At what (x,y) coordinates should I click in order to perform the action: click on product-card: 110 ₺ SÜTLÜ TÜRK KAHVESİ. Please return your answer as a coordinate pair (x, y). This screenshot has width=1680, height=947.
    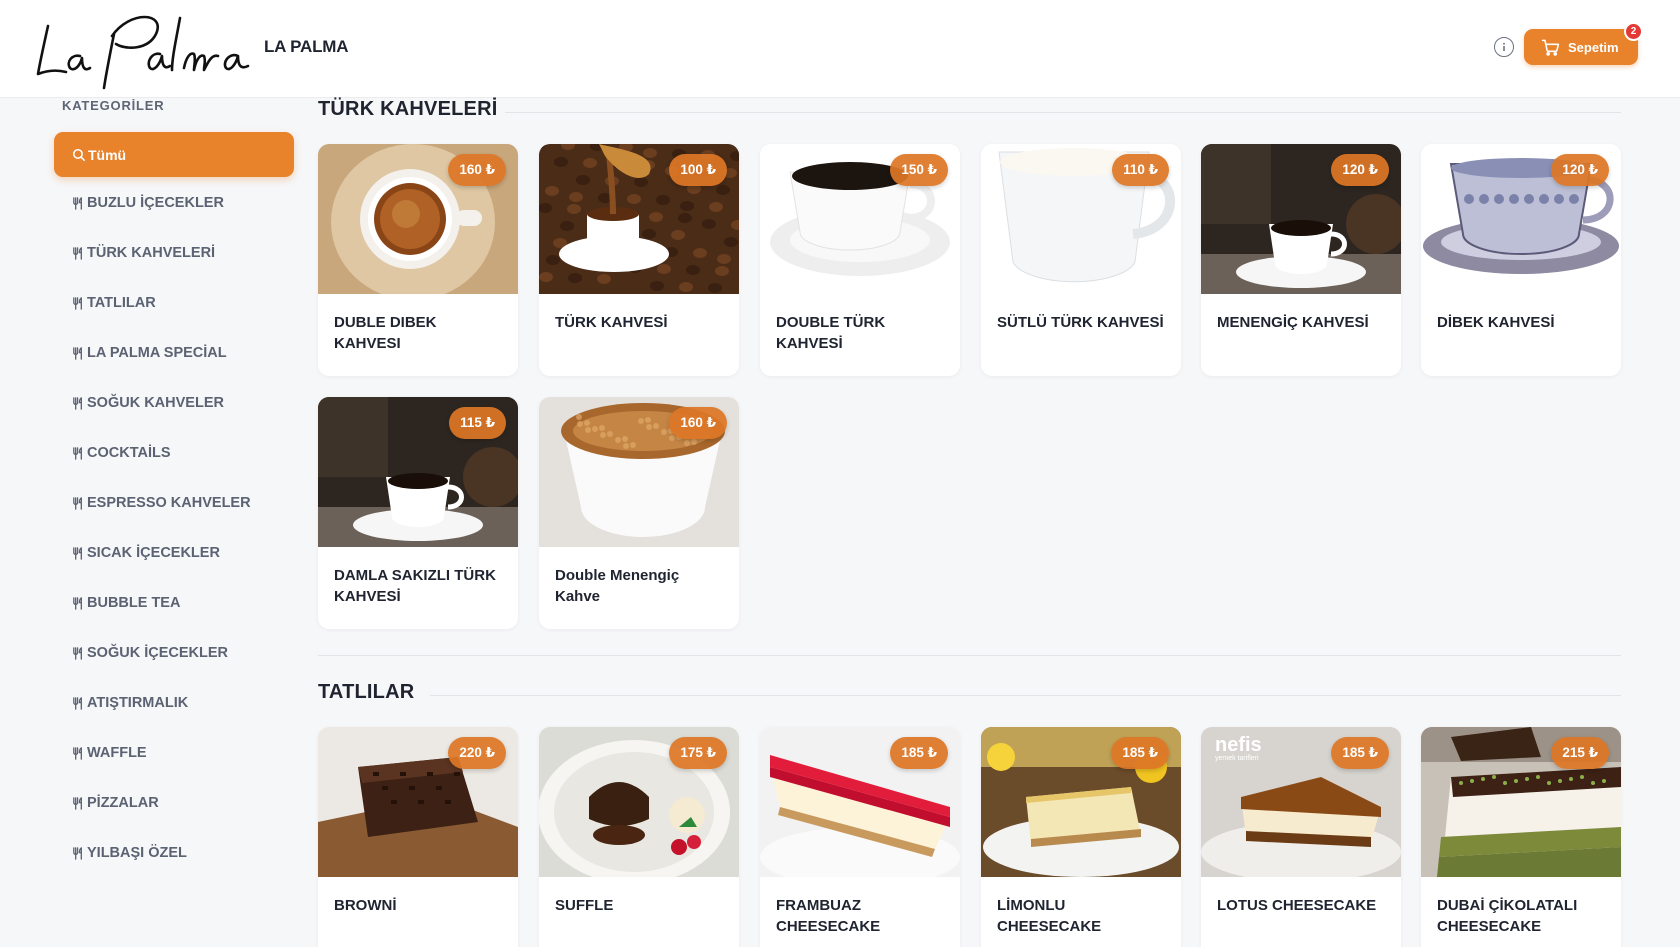
    Looking at the image, I should click on (1081, 260).